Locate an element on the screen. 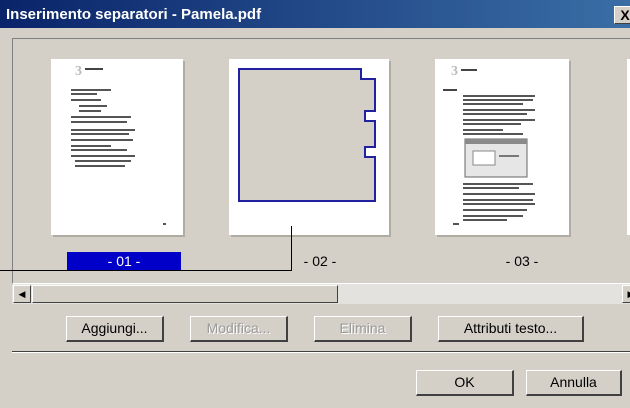 This screenshot has width=630, height=408. page-label-01: - 01 - is located at coordinates (124, 261).